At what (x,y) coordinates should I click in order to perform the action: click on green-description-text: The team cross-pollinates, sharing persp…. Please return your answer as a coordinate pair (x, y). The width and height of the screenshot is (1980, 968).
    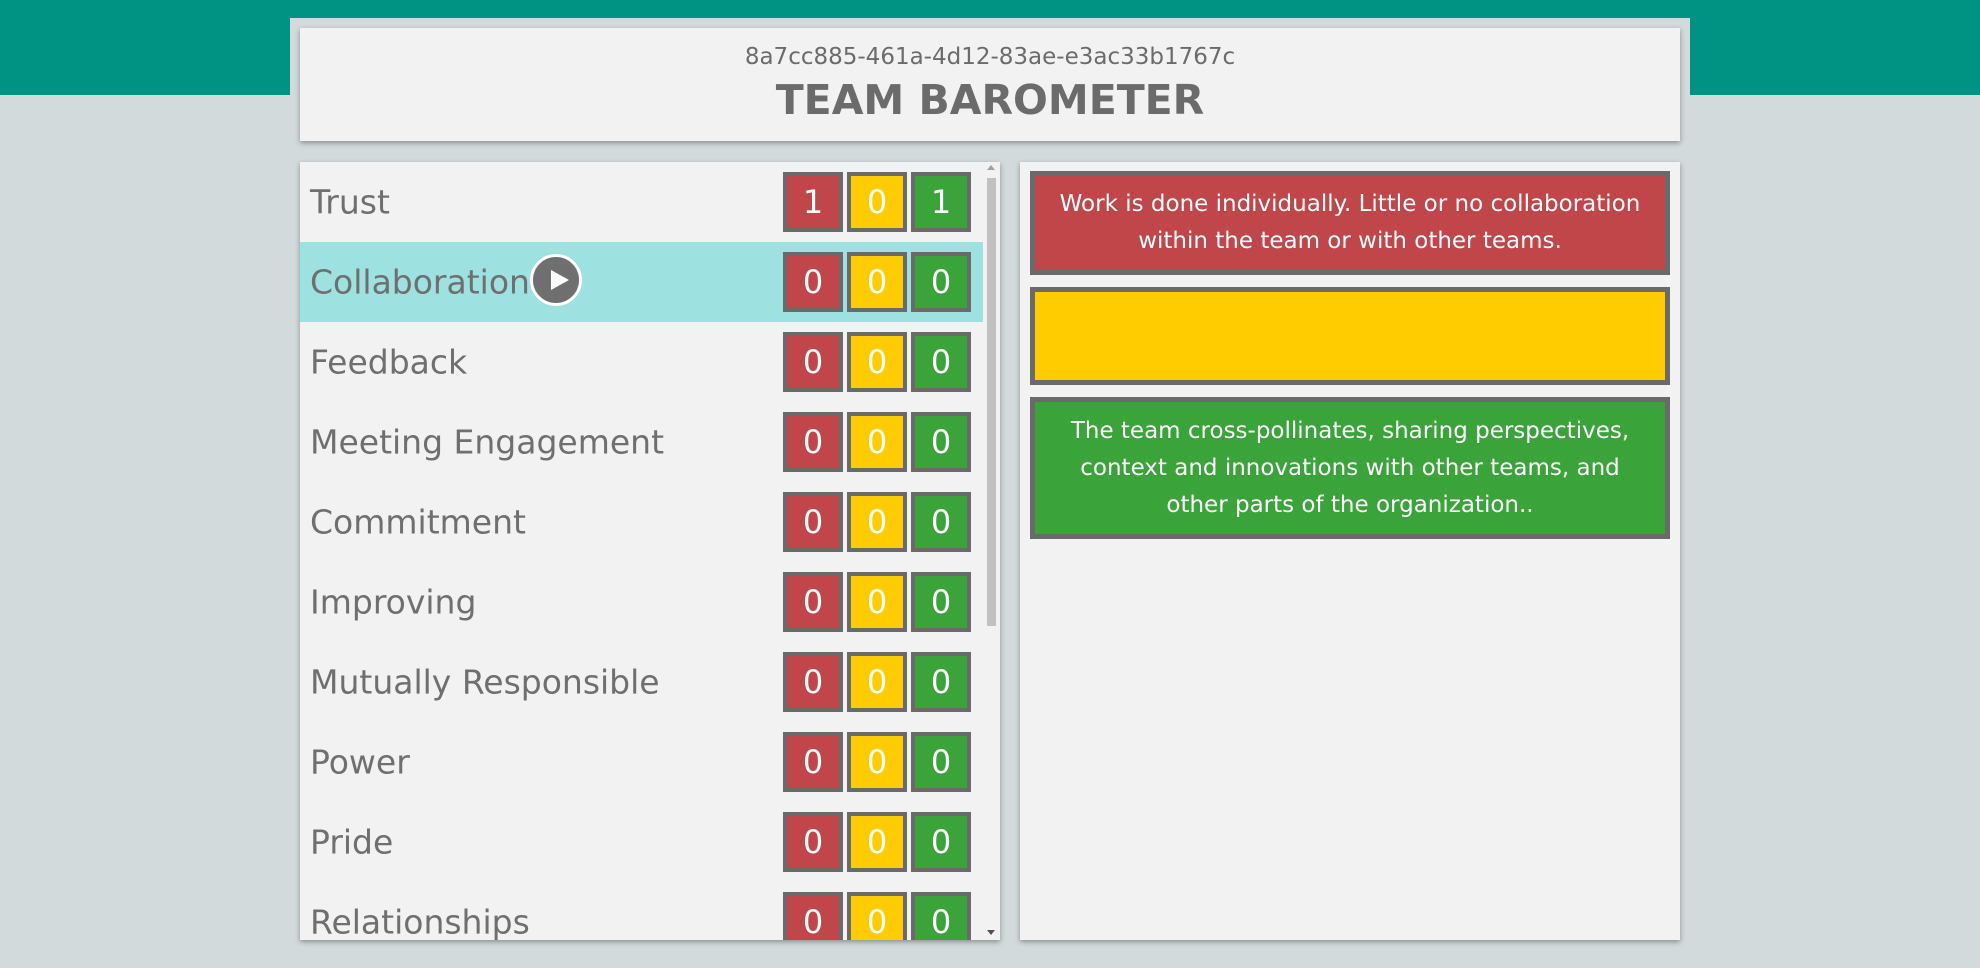
    Looking at the image, I should click on (1350, 467).